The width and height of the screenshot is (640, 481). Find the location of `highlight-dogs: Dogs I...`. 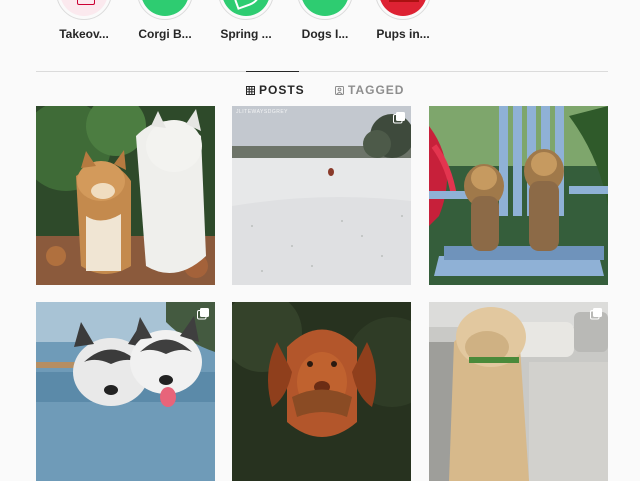

highlight-dogs: Dogs I... is located at coordinates (325, 28).